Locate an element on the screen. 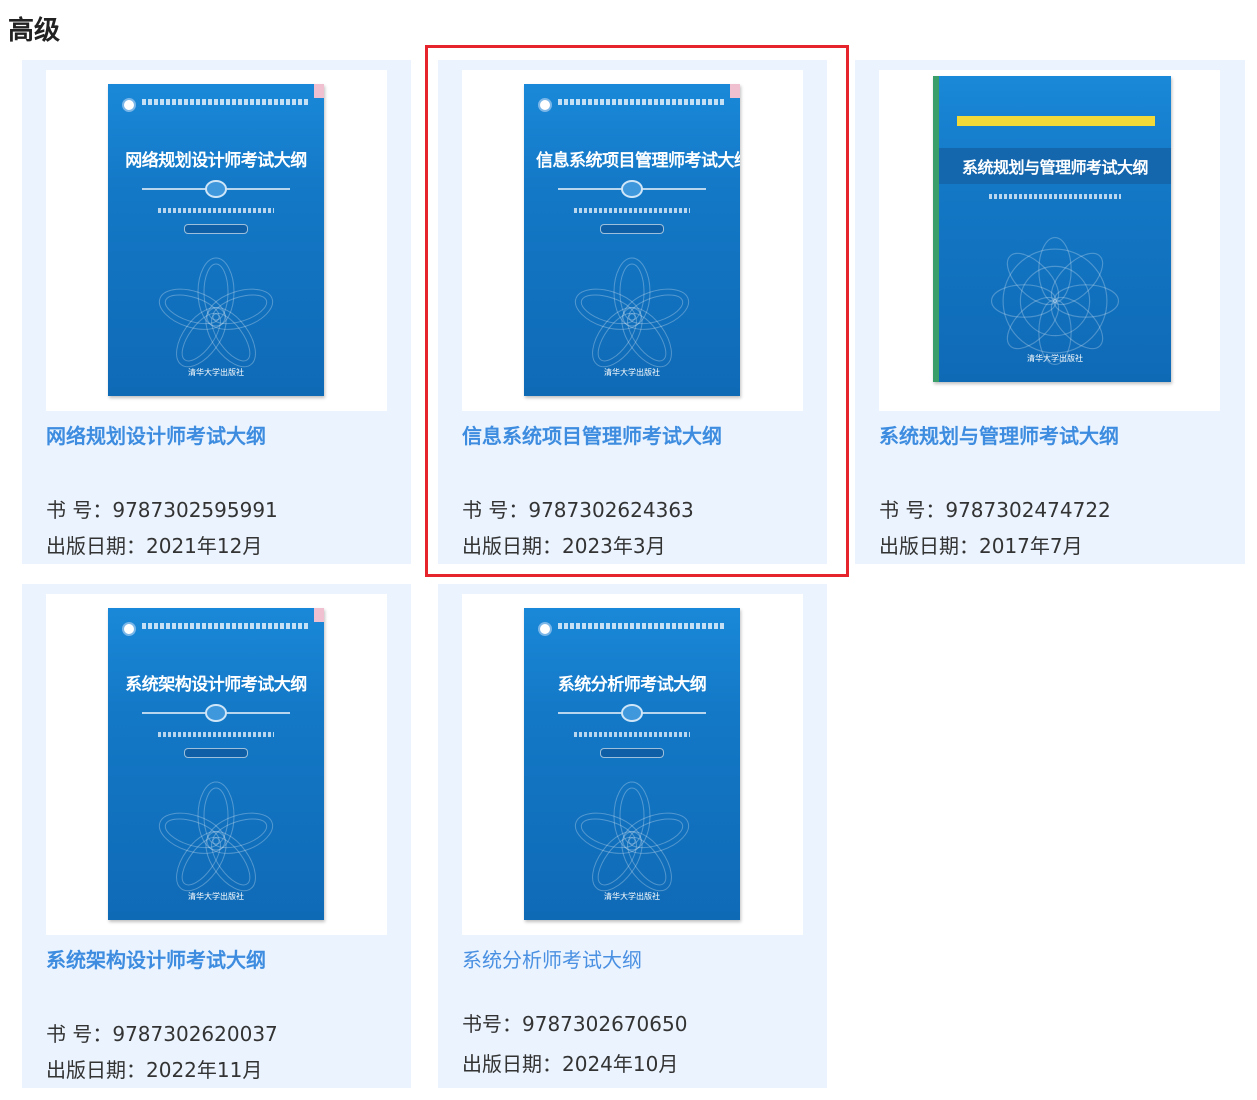 The image size is (1257, 1100). book-cover: 系统架构设计师考试大纲 清华大学出版社 is located at coordinates (216, 764).